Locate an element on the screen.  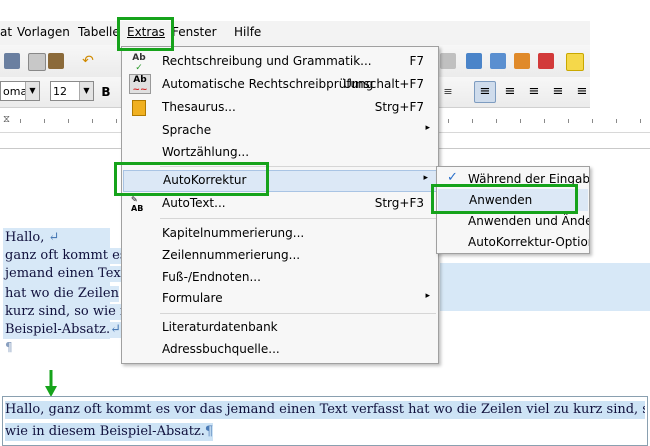
font-size-combo: 12 ▼ is located at coordinates (72, 91).